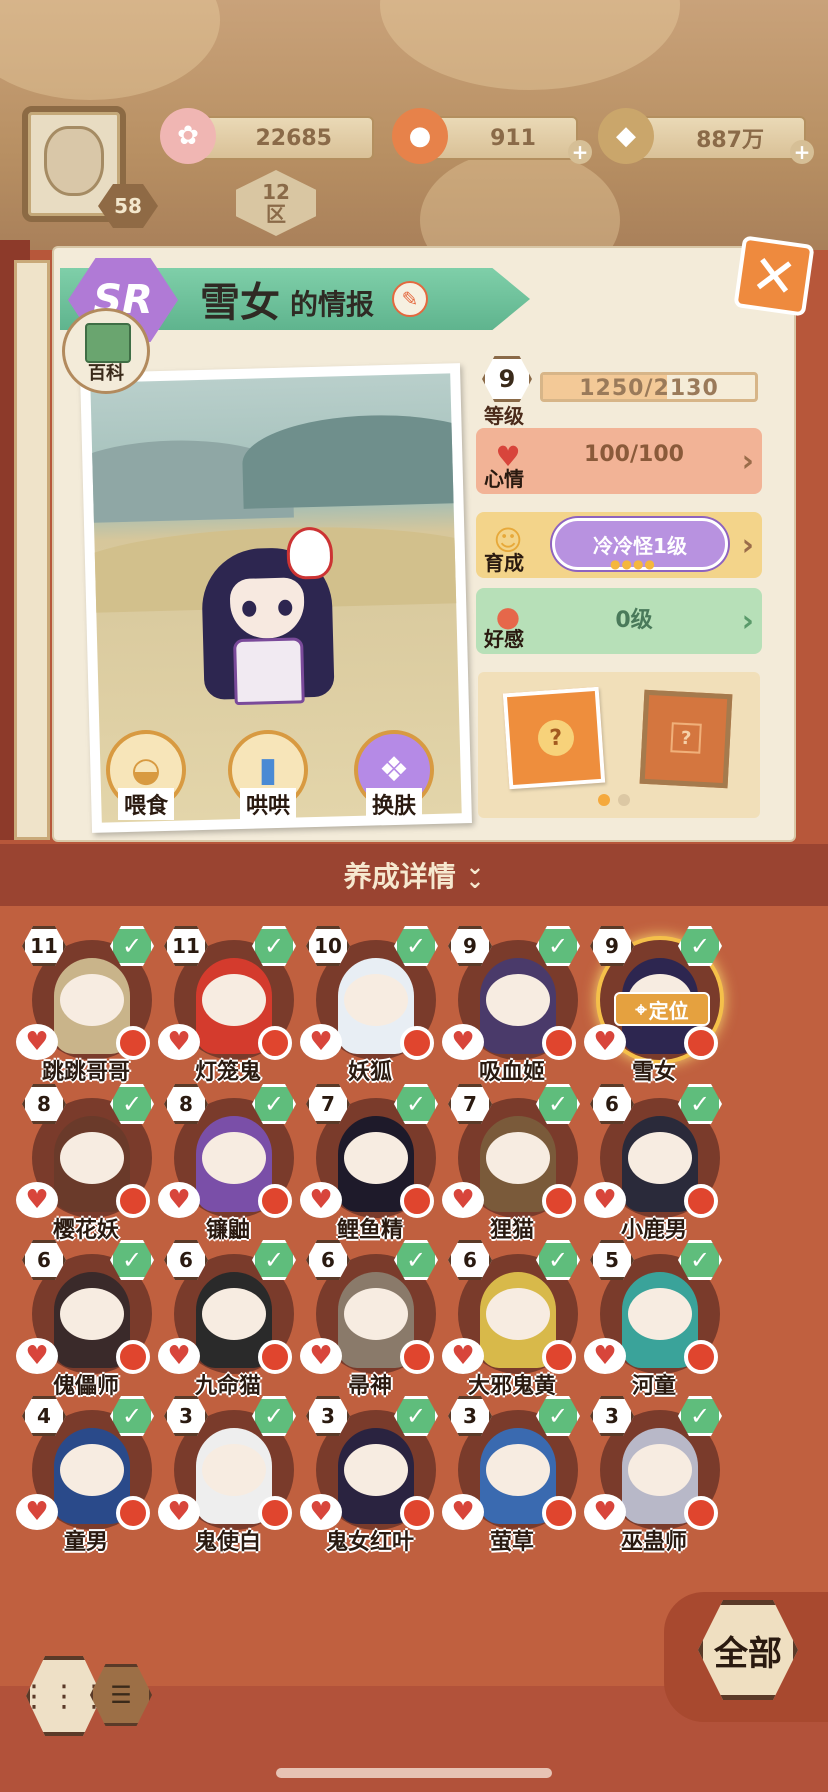  Describe the element at coordinates (511, 1542) in the screenshot. I see `pet-name: 萤草` at that location.